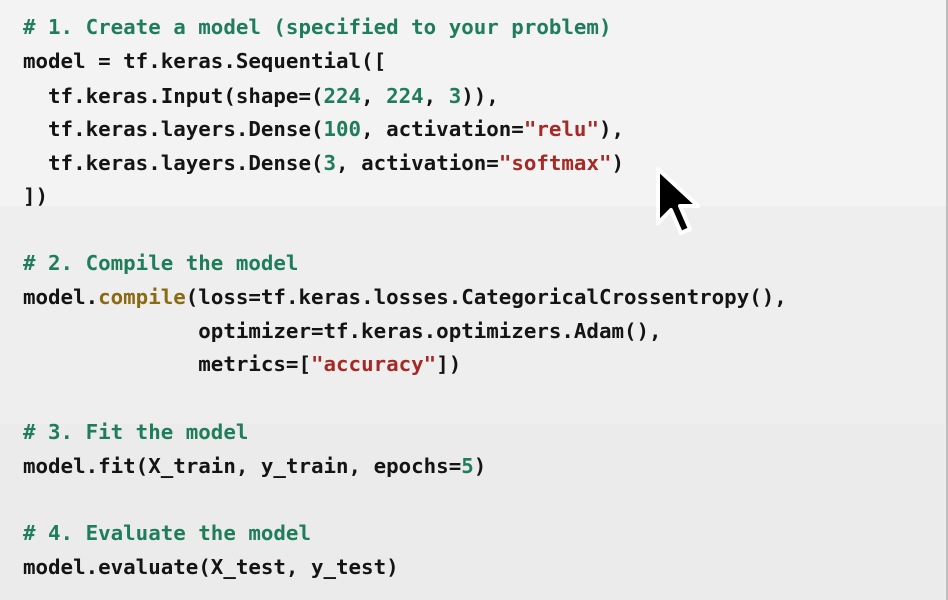  What do you see at coordinates (467, 466) in the screenshot?
I see `code-token: 5` at bounding box center [467, 466].